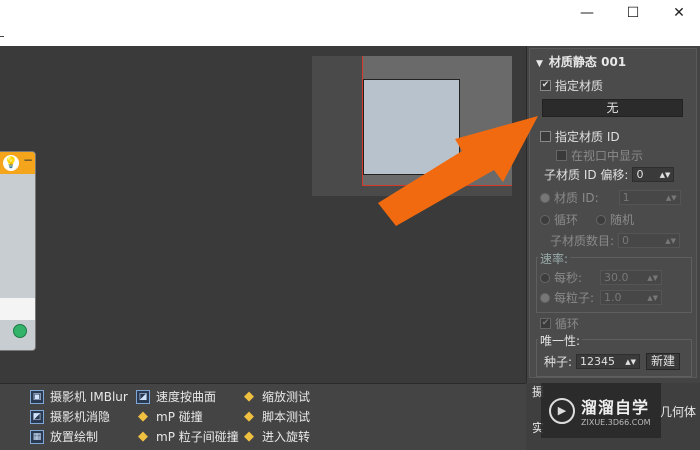 The width and height of the screenshot is (700, 450). I want to click on annotation-arrow-shape, so click(458, 171).